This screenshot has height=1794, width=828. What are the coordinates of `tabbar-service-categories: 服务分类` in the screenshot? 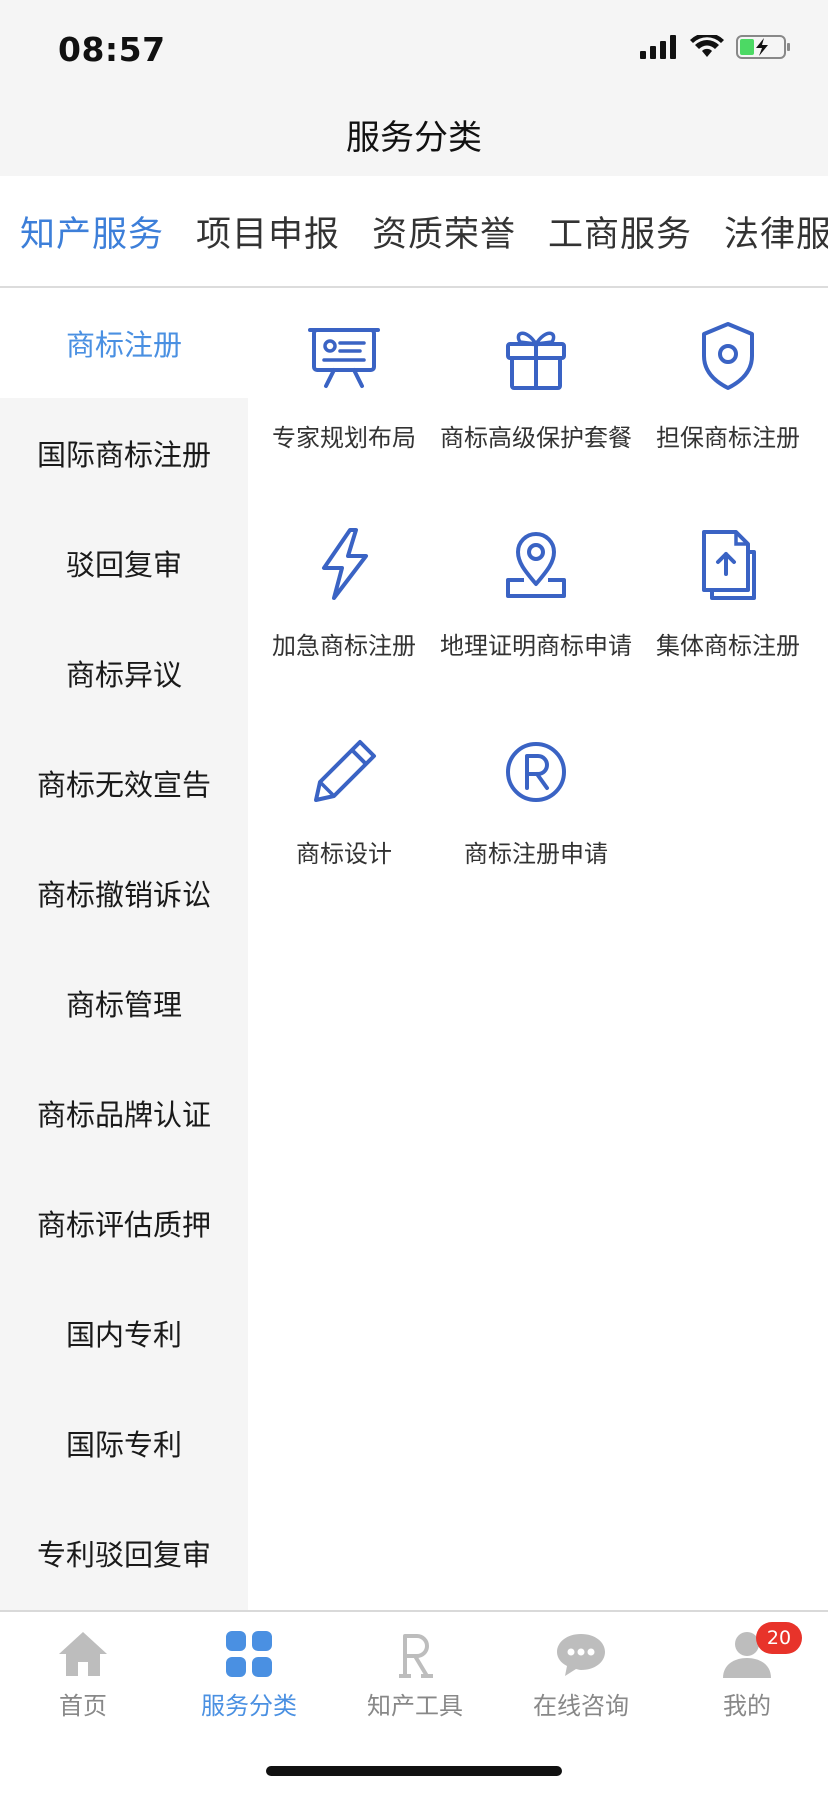 It's located at (249, 1674).